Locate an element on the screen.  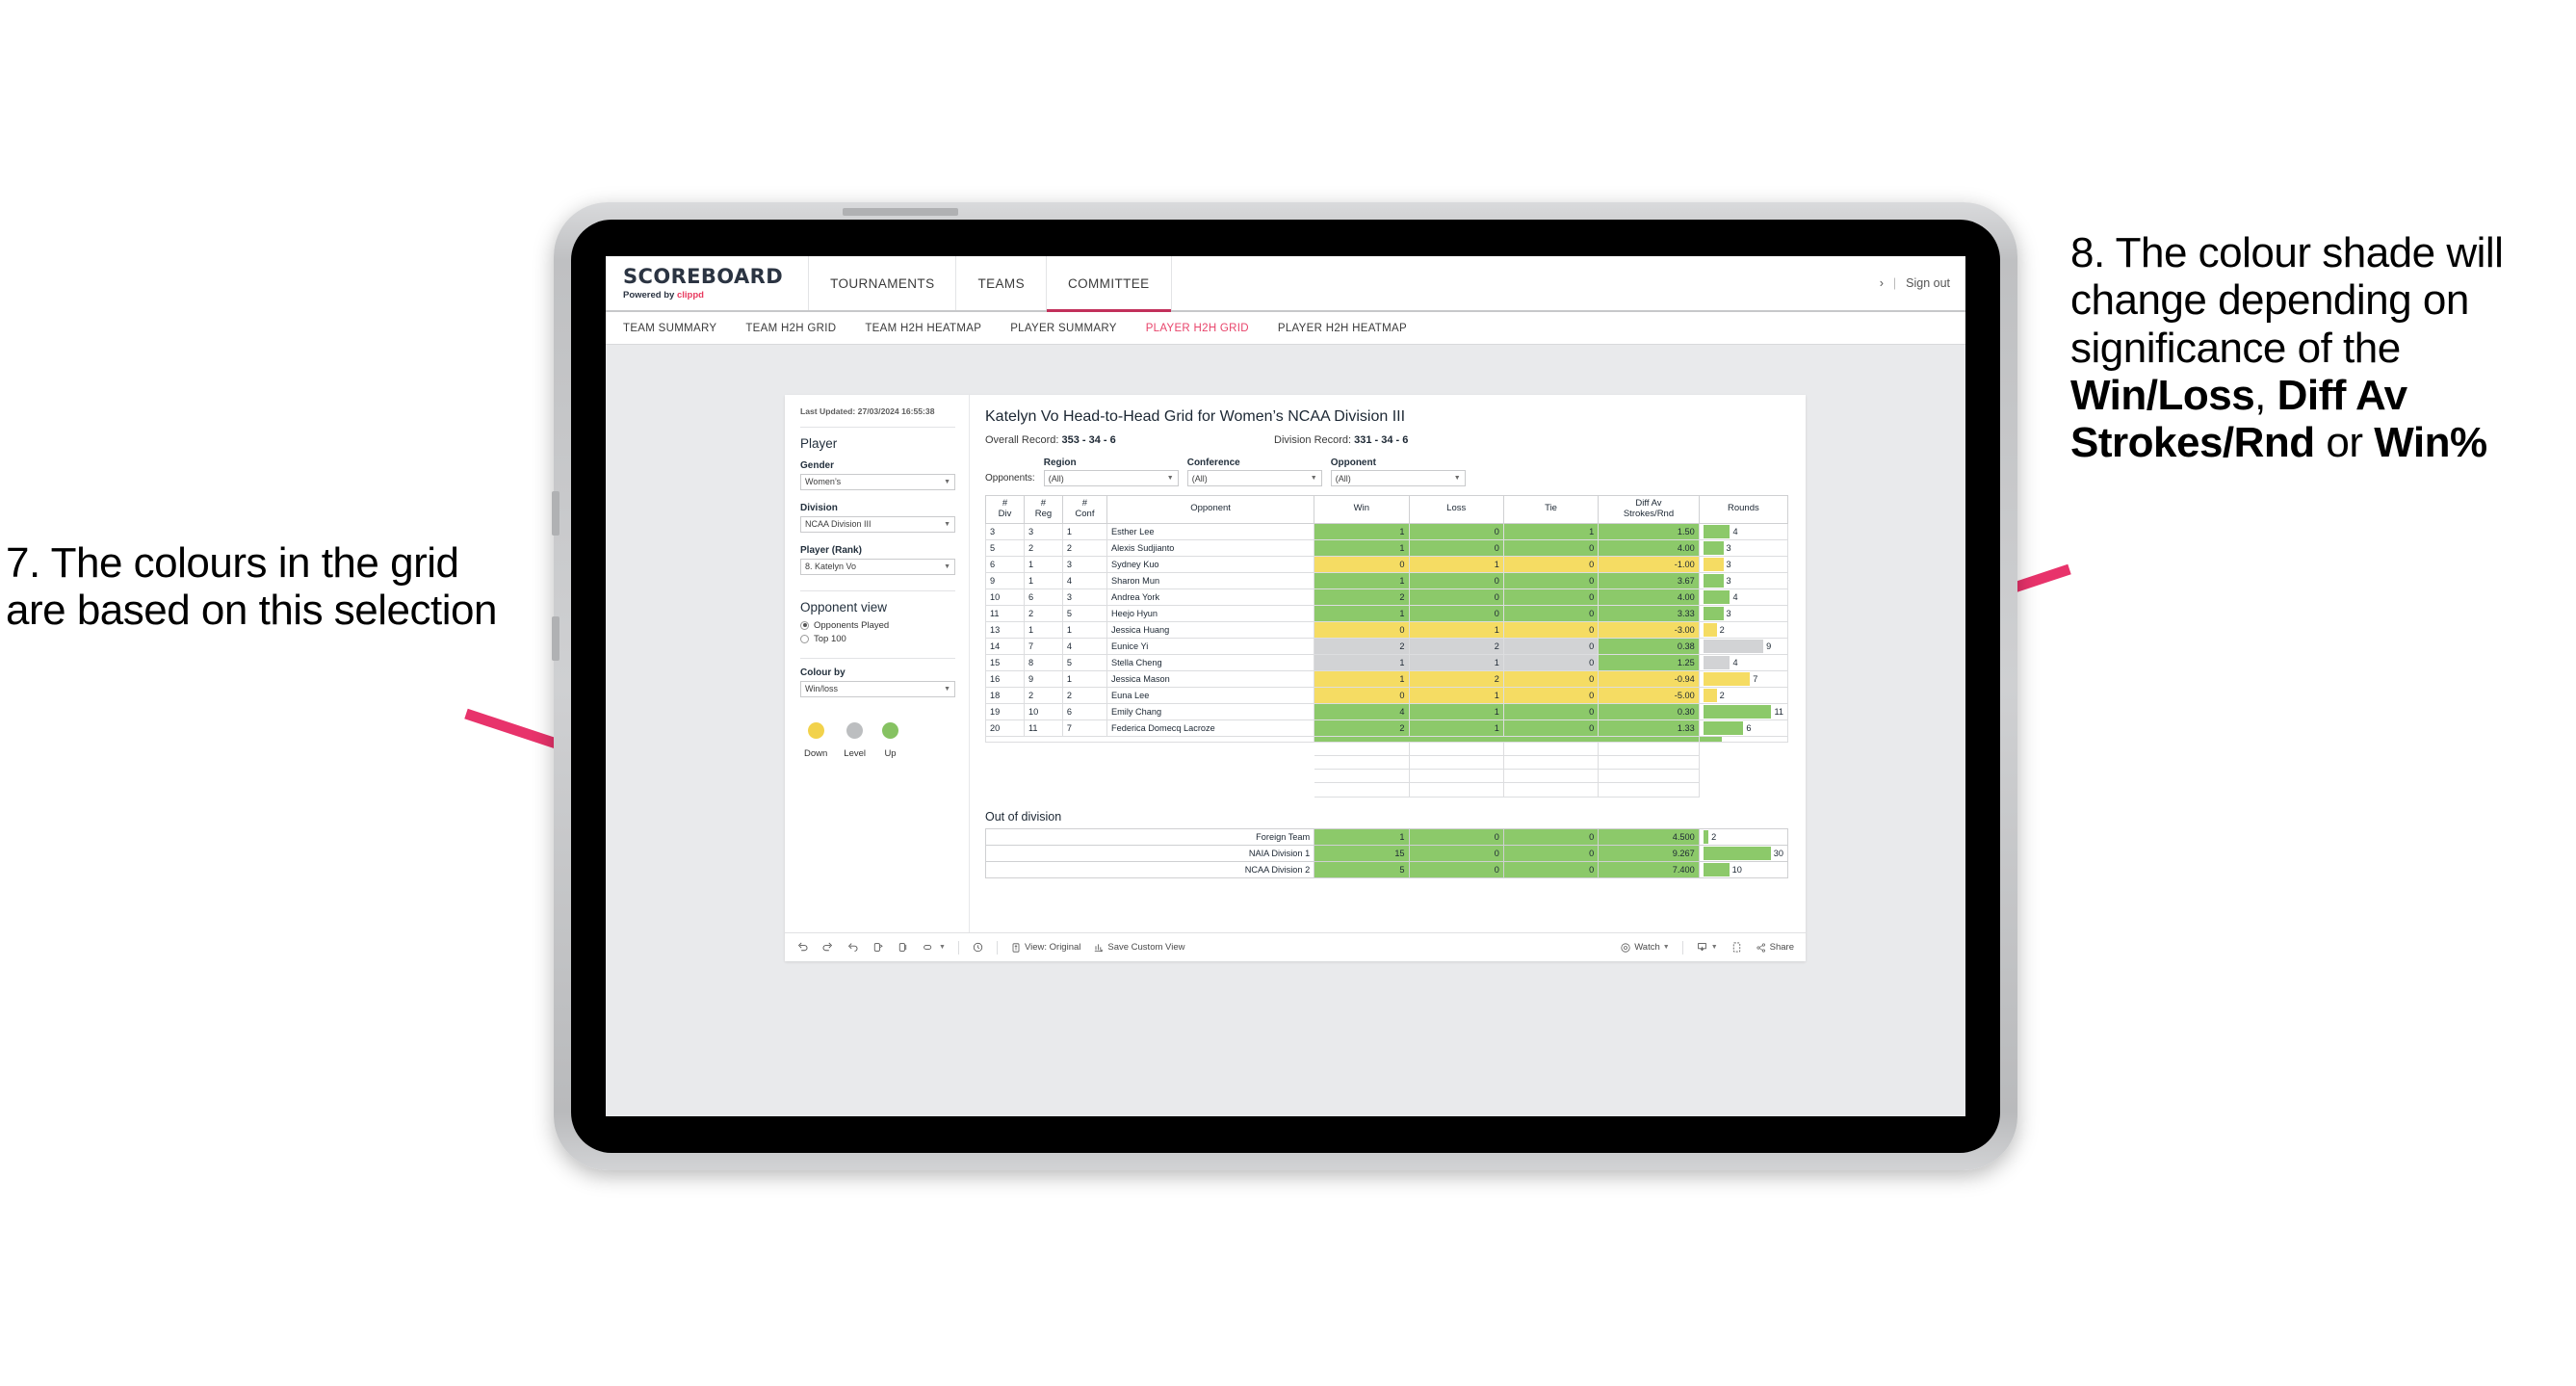
table-row-empty is located at coordinates (1386, 776).